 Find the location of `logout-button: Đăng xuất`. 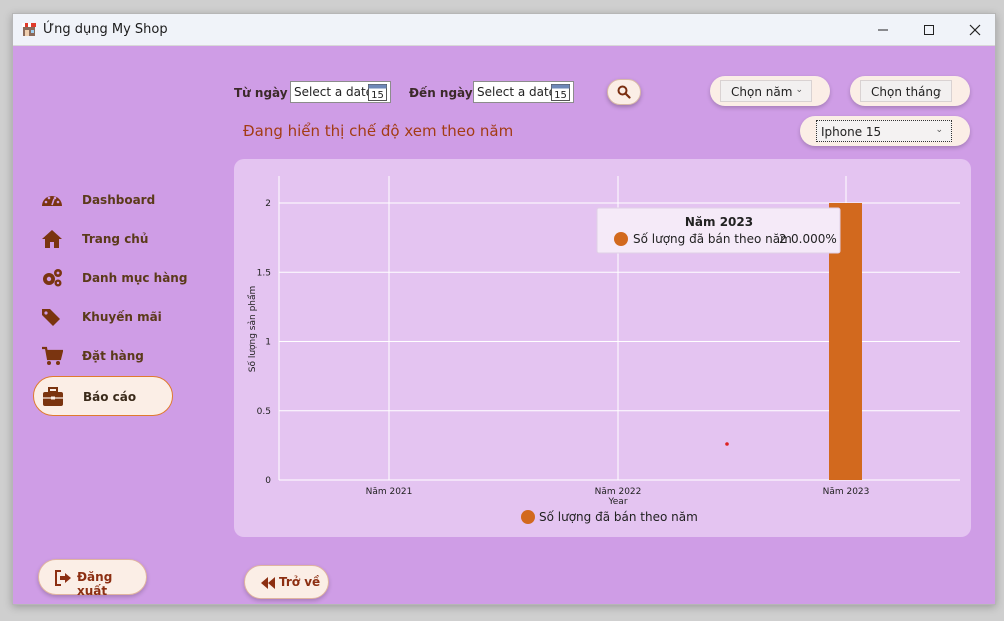

logout-button: Đăng xuất is located at coordinates (92, 578).